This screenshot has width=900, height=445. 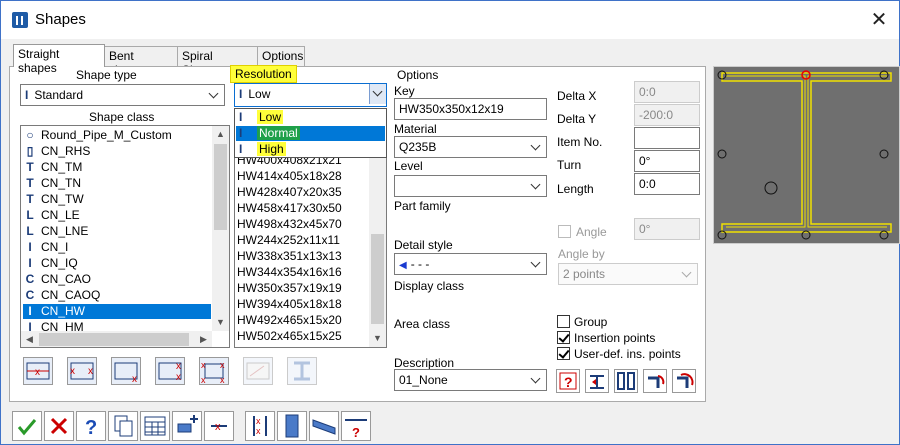 What do you see at coordinates (302, 288) in the screenshot?
I see `size-item: HW350x357x19x19` at bounding box center [302, 288].